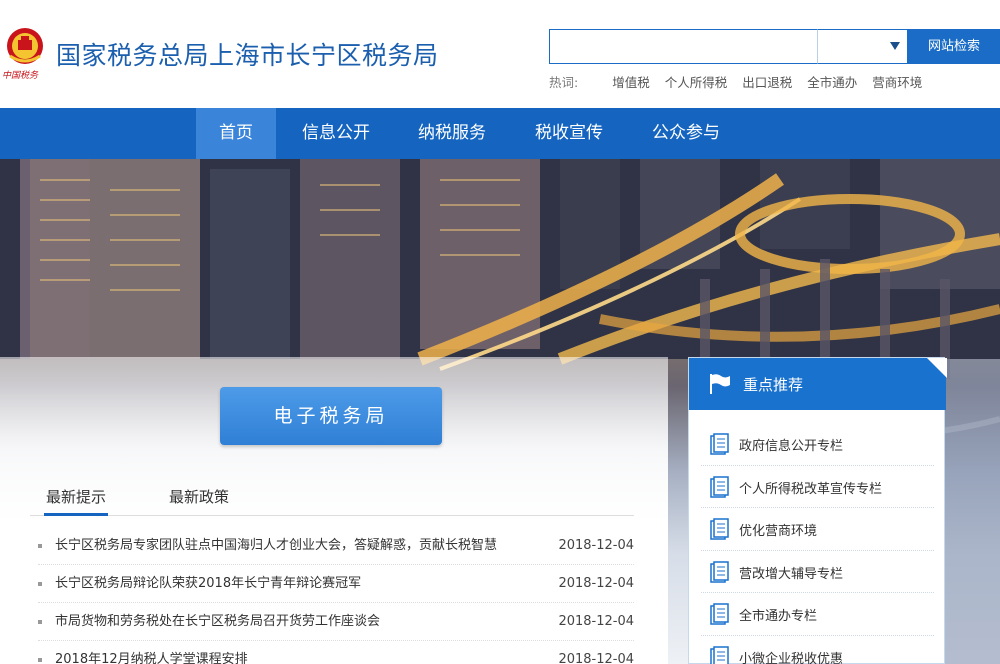  I want to click on nav-item-tax-service: 纳税服务, so click(452, 133).